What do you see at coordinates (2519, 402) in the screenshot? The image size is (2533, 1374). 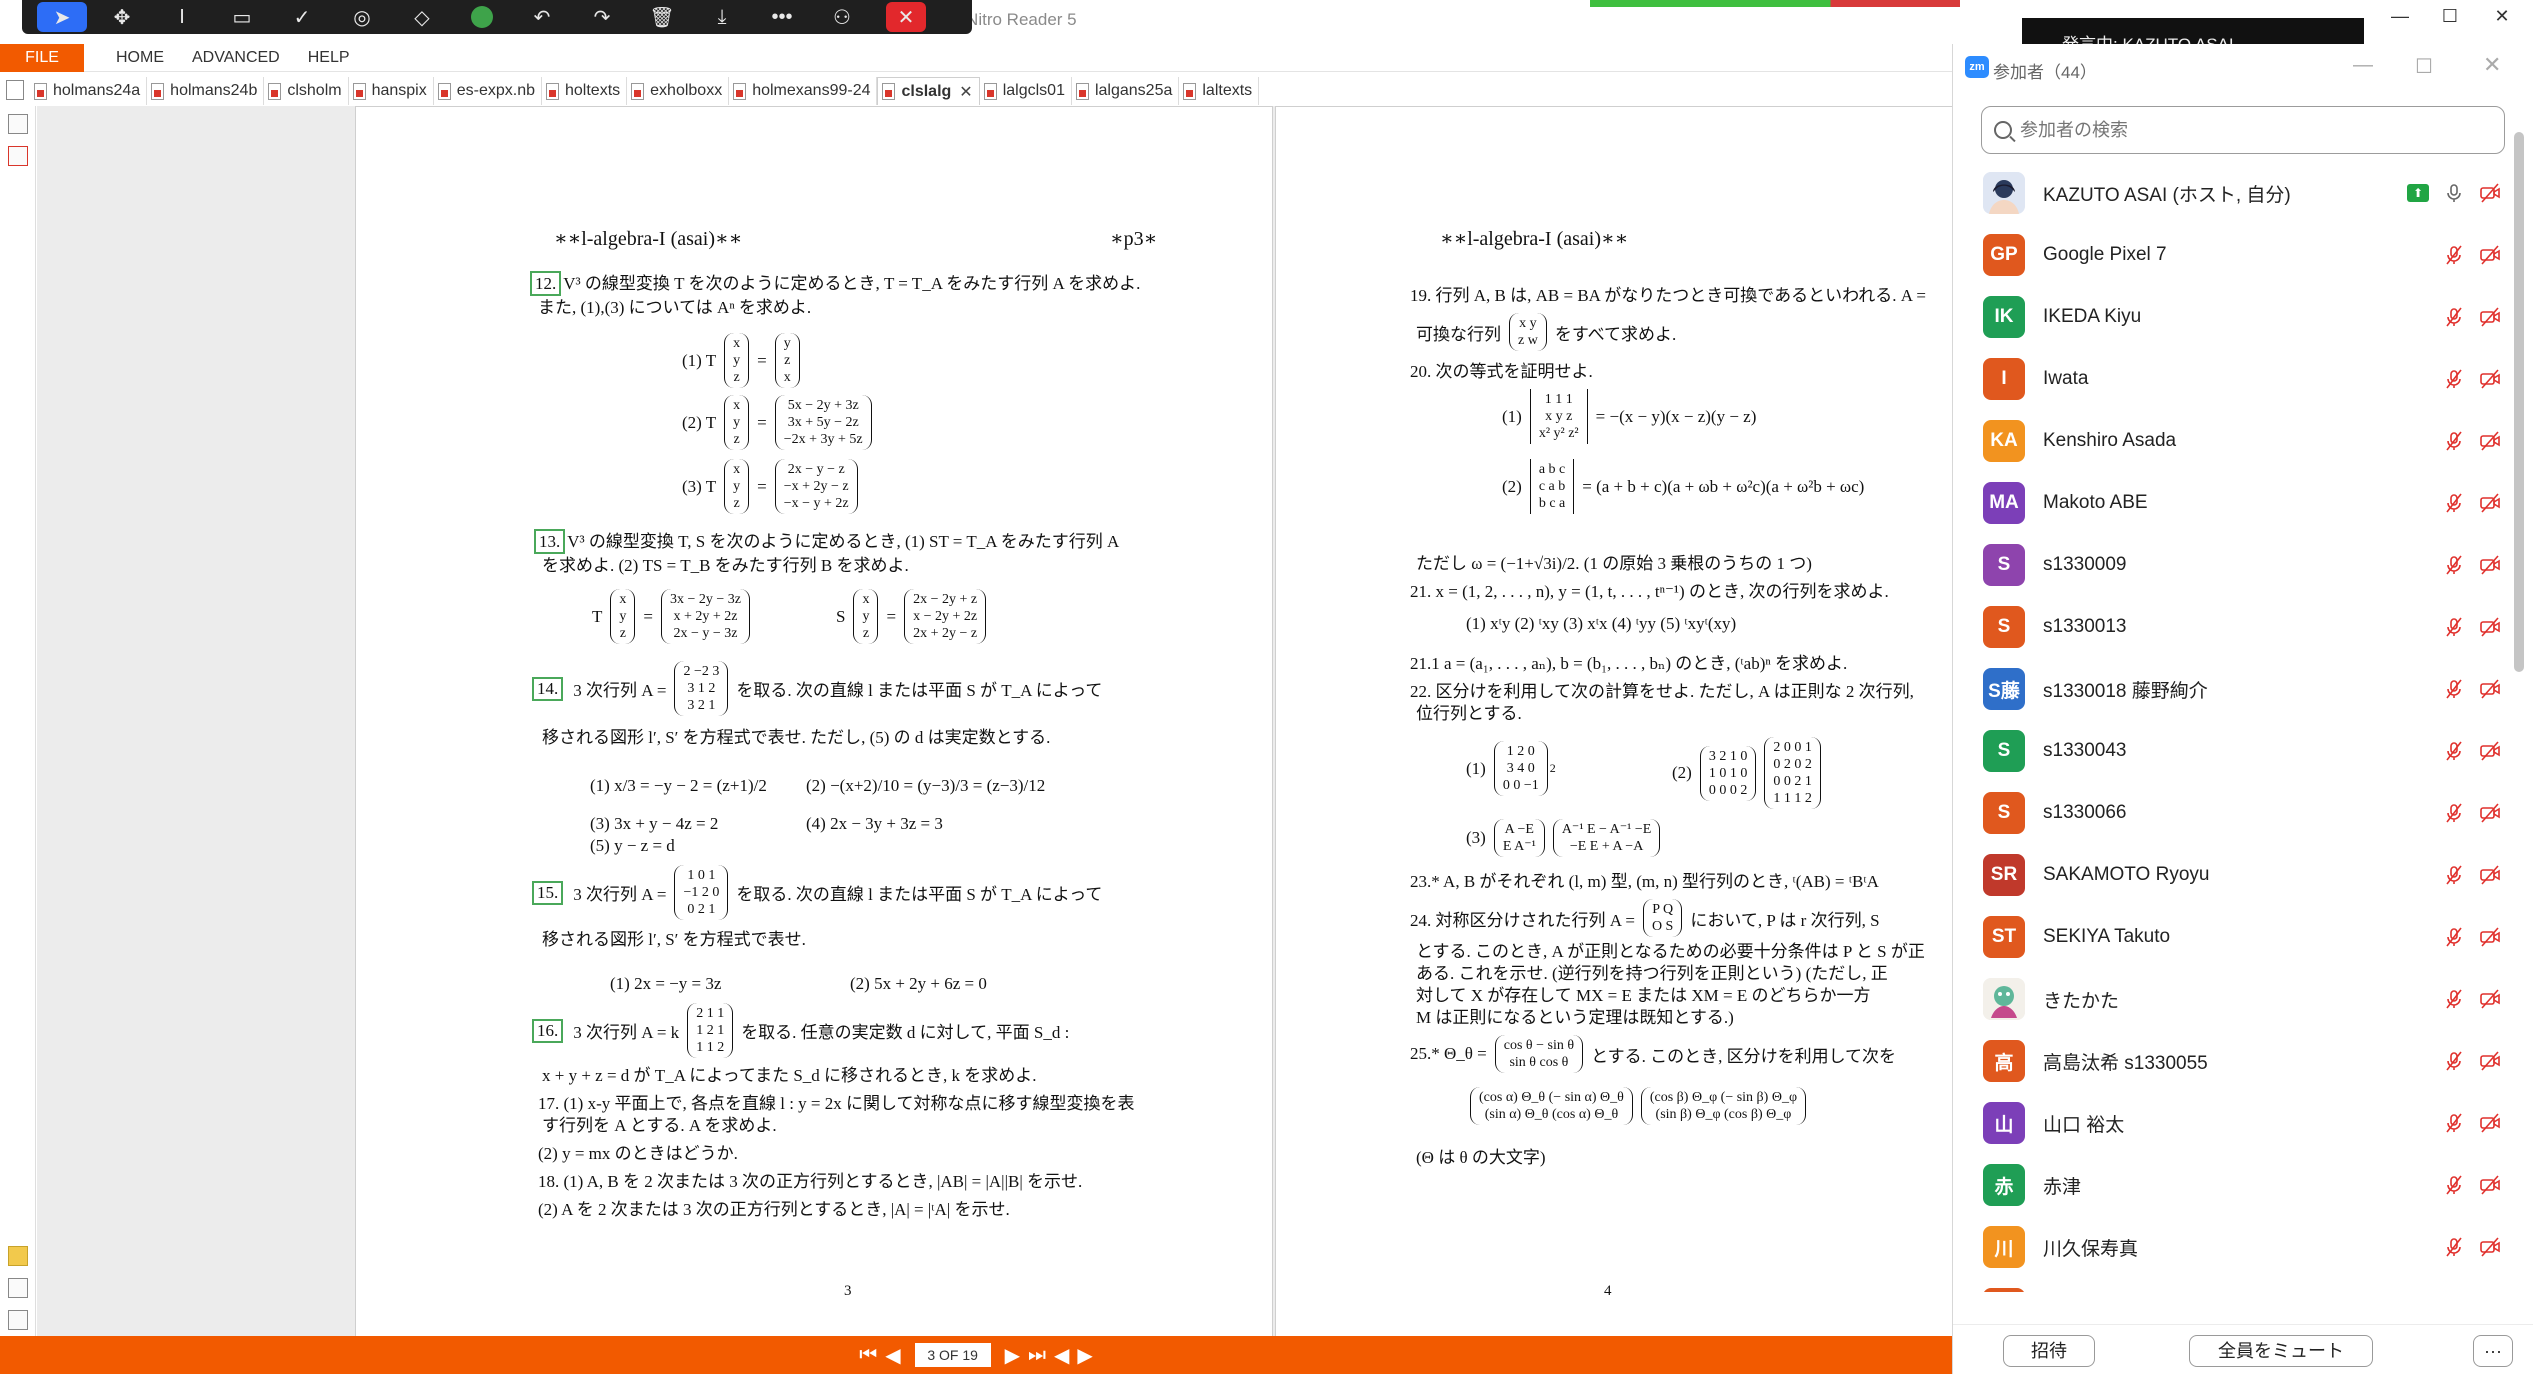 I see `participant-list-scrollbar` at bounding box center [2519, 402].